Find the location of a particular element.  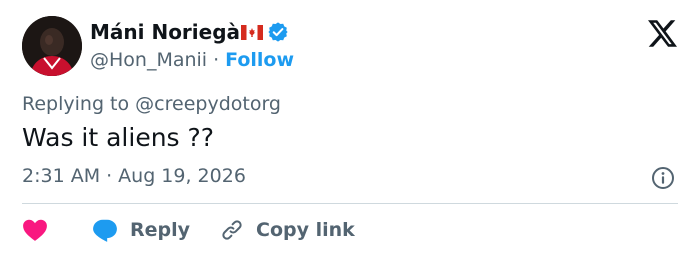

avatar-image is located at coordinates (52, 46).